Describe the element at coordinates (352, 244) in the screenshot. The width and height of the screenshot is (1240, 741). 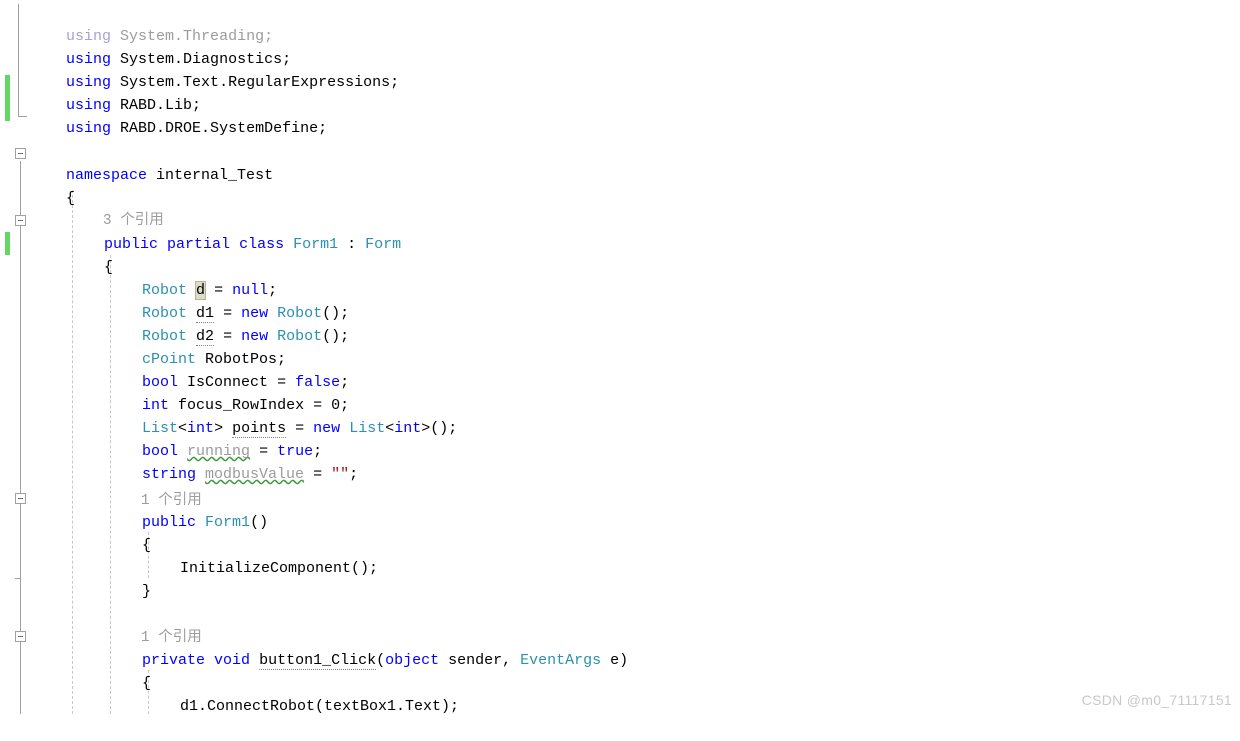
I see `token-colon: :` at that location.